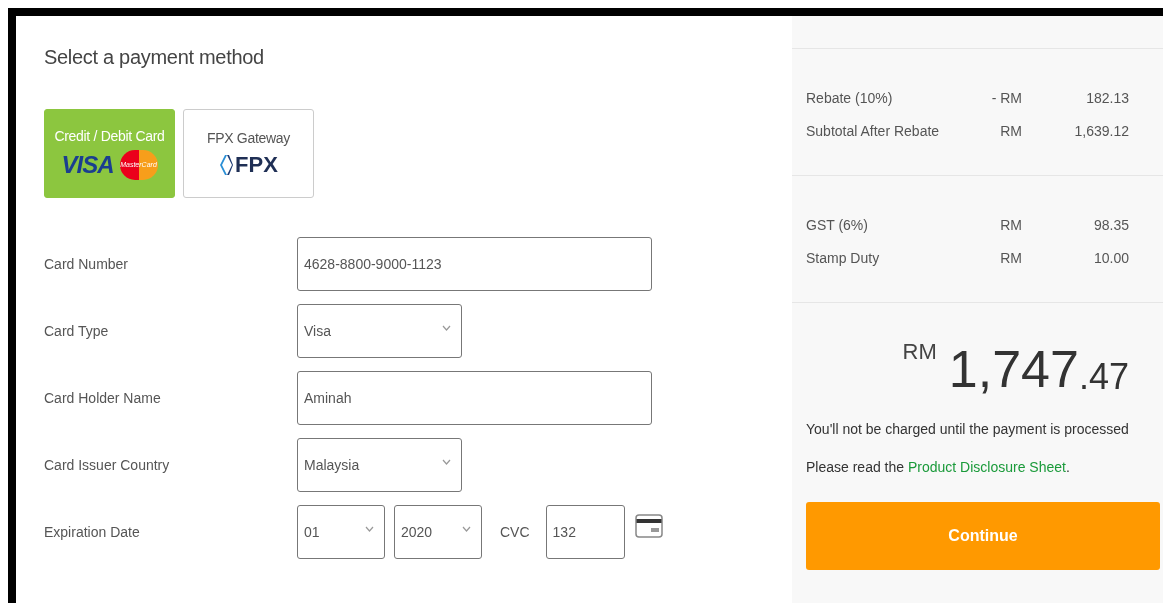  I want to click on cvc-field: 132, so click(585, 532).